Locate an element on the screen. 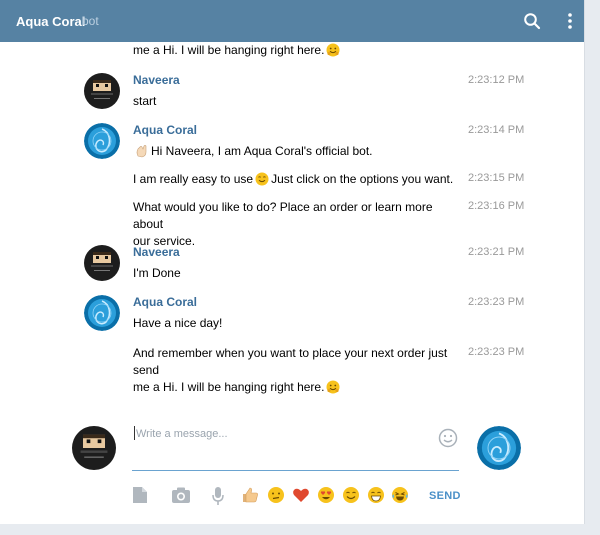 The width and height of the screenshot is (600, 535). more-vertical-icon is located at coordinates (570, 21).